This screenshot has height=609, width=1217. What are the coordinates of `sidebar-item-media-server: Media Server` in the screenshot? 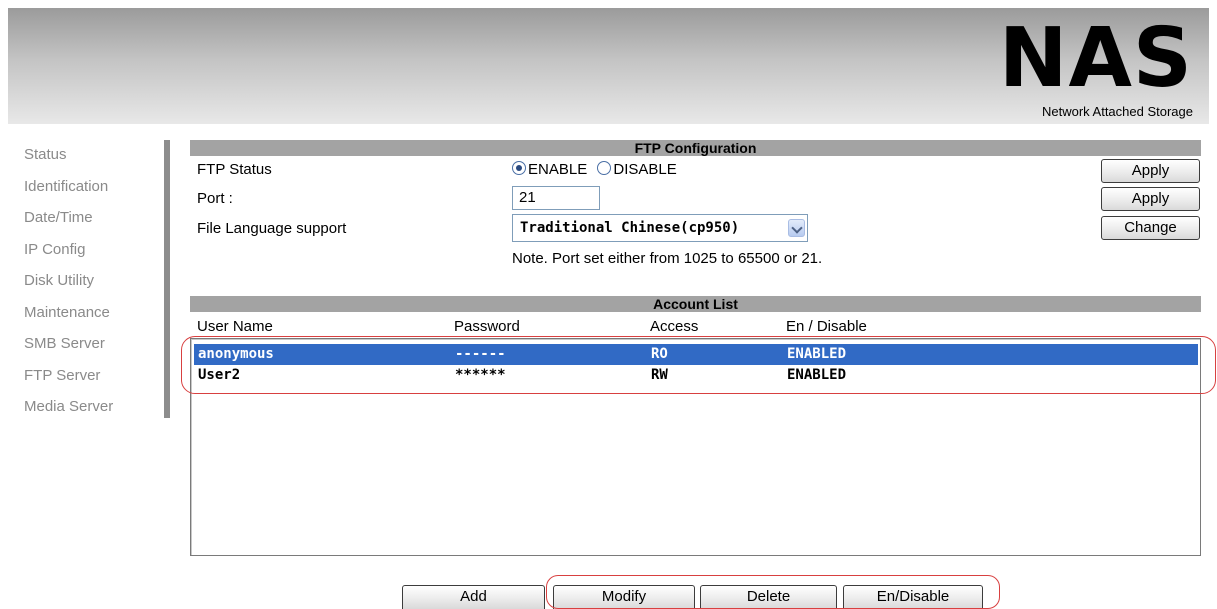 It's located at (94, 412).